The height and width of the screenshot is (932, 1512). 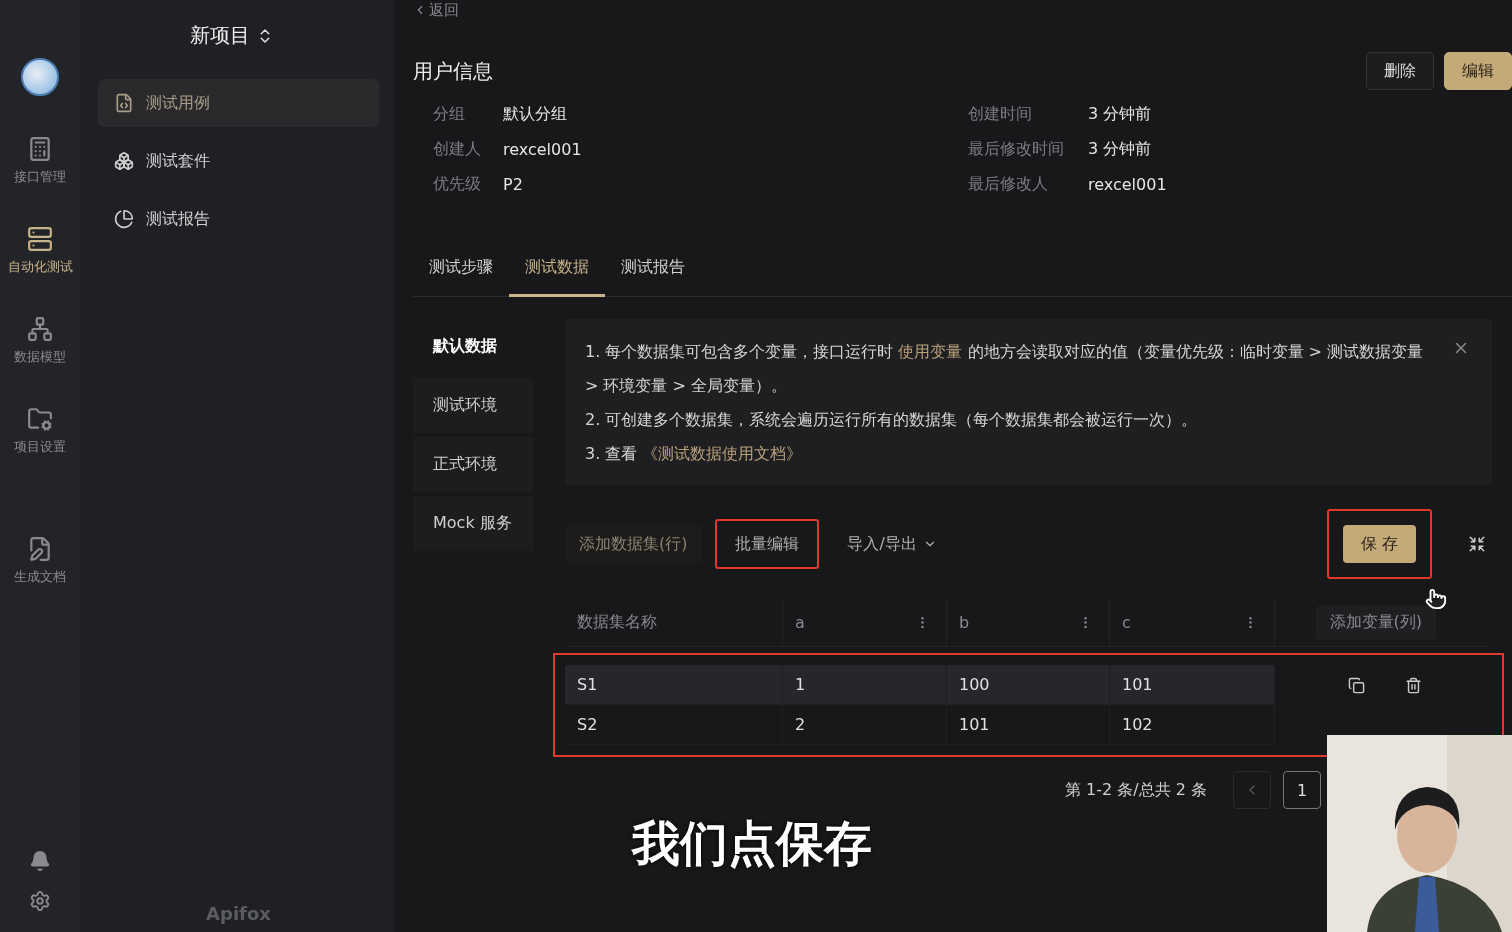 What do you see at coordinates (513, 184) in the screenshot?
I see `field-value: P2` at bounding box center [513, 184].